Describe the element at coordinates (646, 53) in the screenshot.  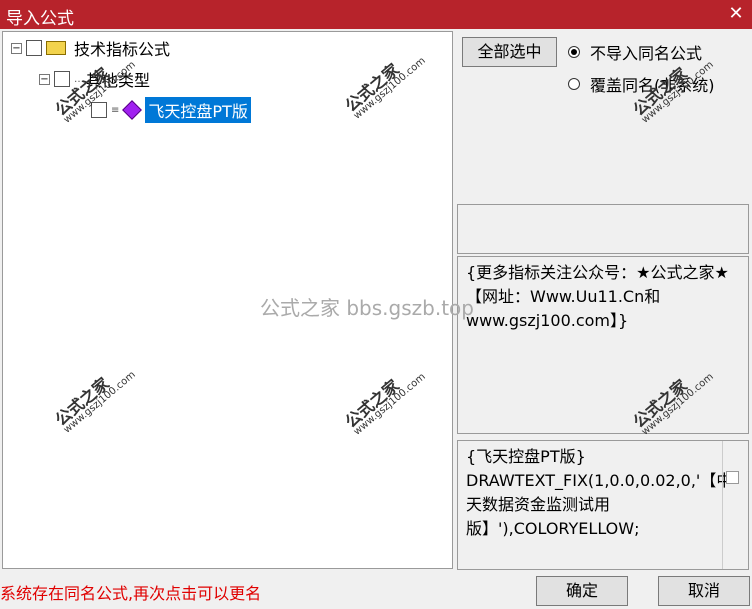
I see `radio-no-import-label: 不导入同名公式` at that location.